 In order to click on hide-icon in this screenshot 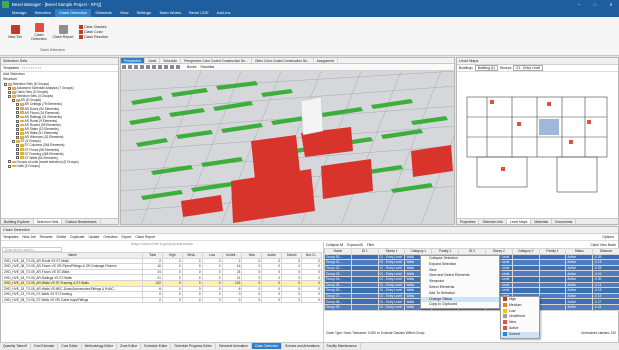, I will do `click(160, 67)`.